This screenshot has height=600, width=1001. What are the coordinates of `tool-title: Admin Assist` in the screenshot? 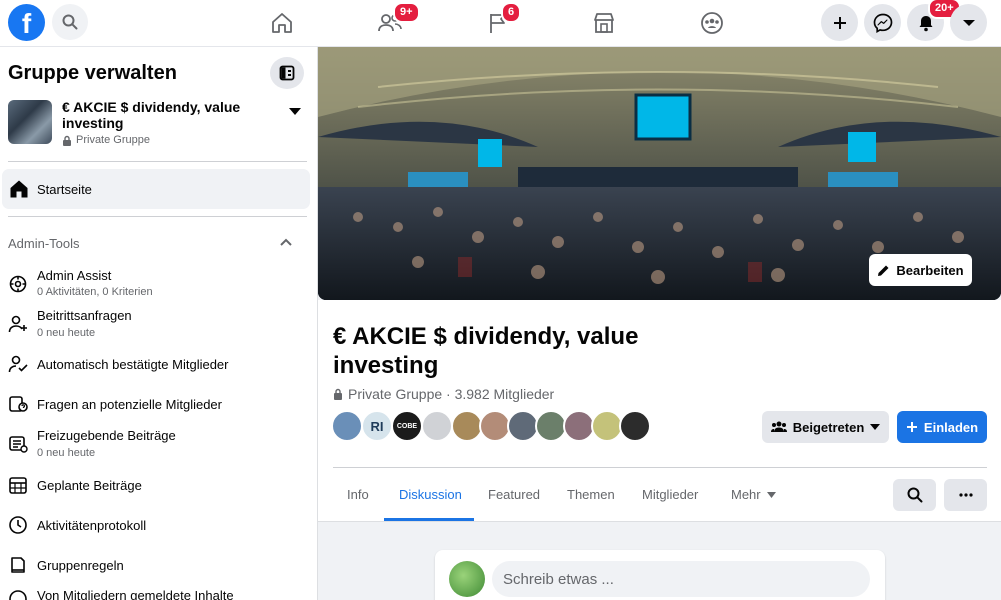 It's located at (74, 275).